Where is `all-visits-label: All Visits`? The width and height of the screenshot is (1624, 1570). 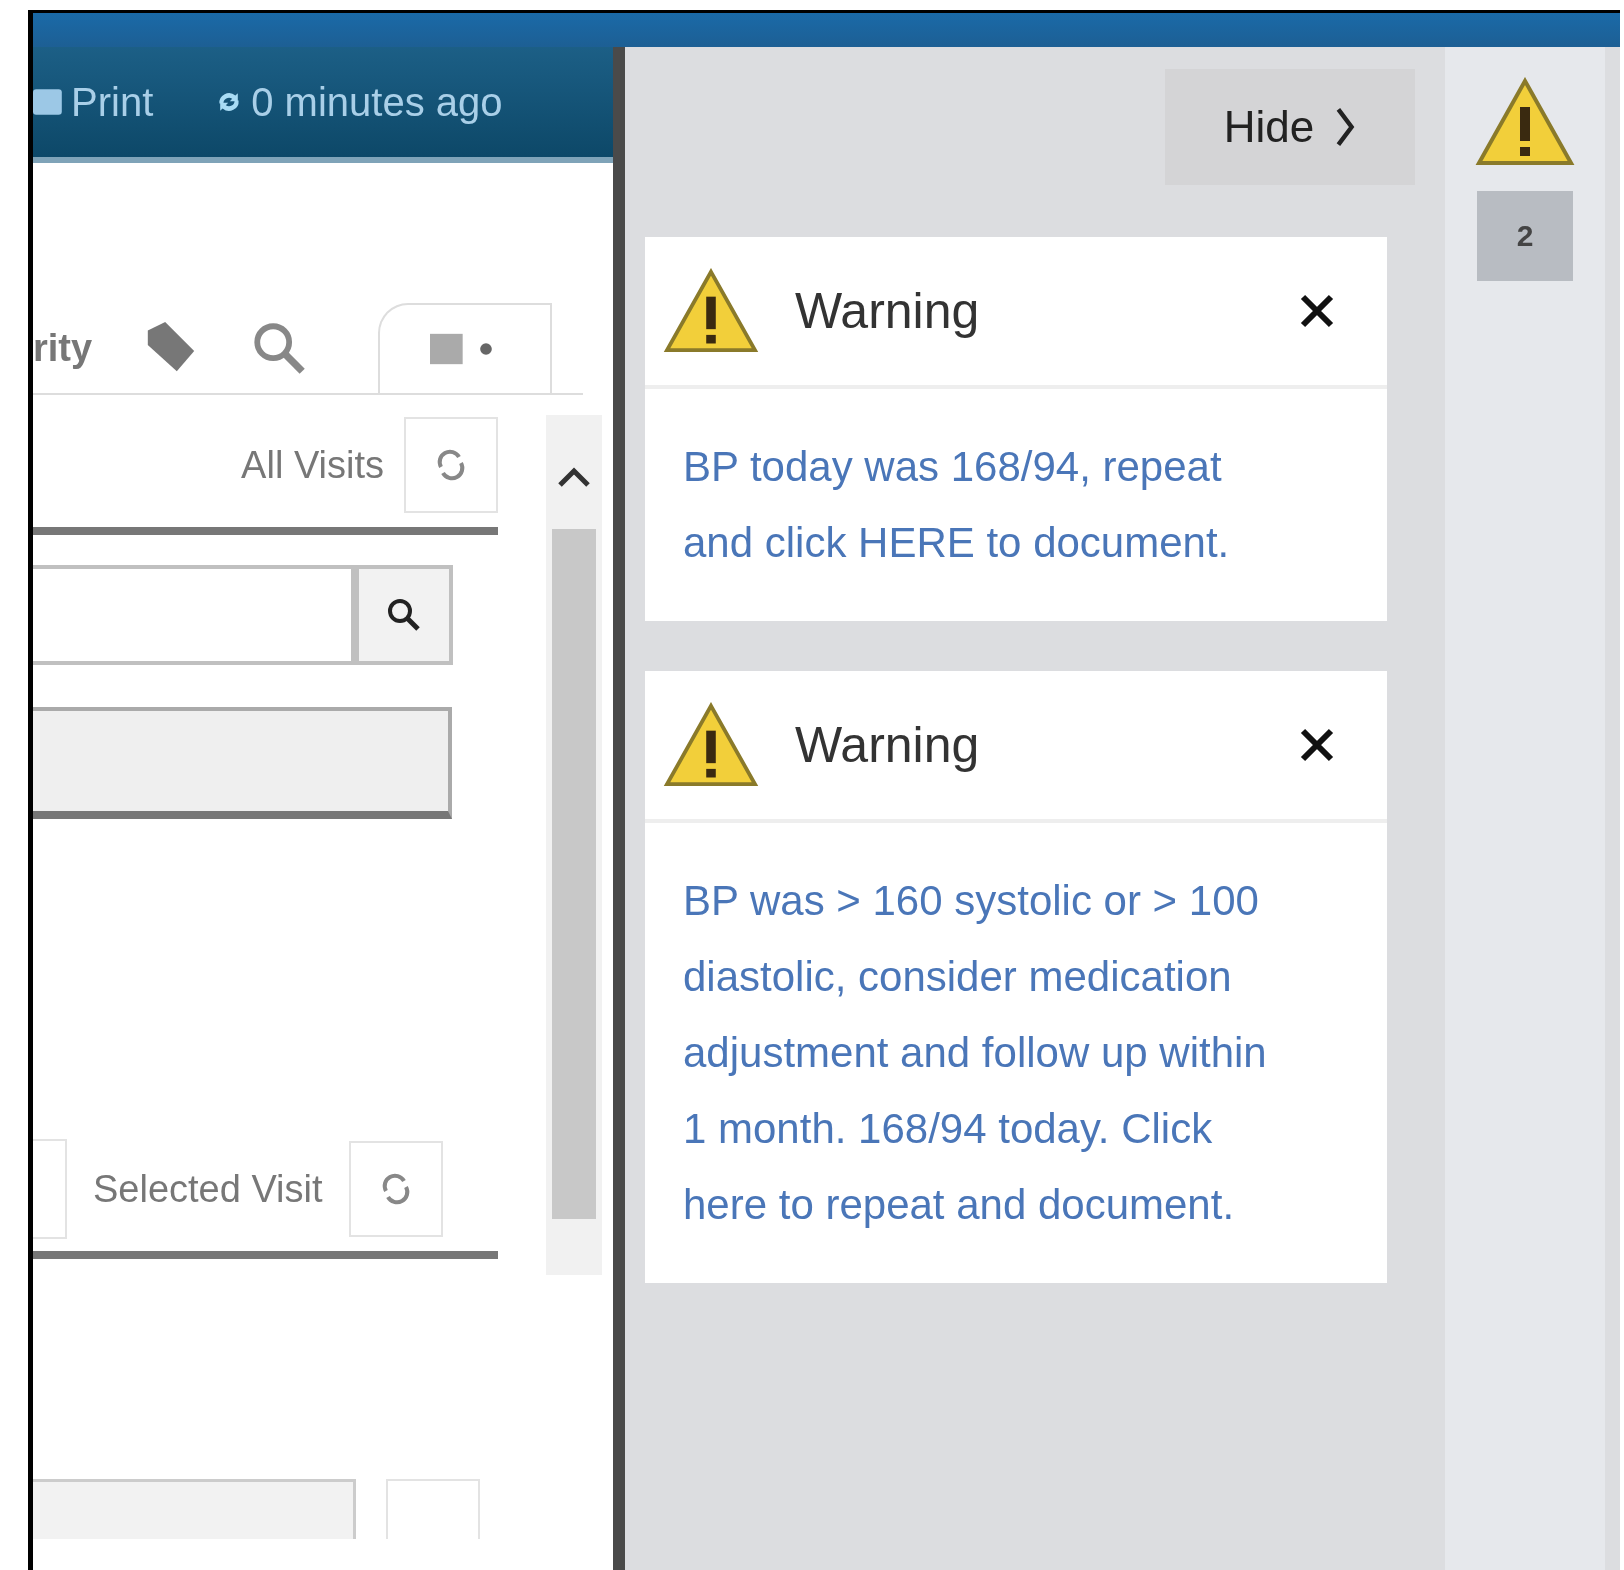
all-visits-label: All Visits is located at coordinates (312, 465).